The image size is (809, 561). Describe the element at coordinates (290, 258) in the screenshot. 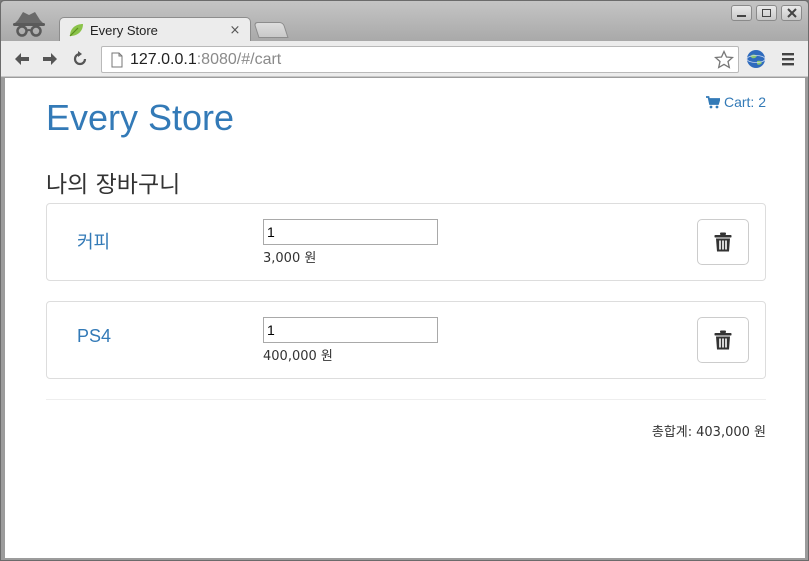

I see `item-price: 3,000 원` at that location.